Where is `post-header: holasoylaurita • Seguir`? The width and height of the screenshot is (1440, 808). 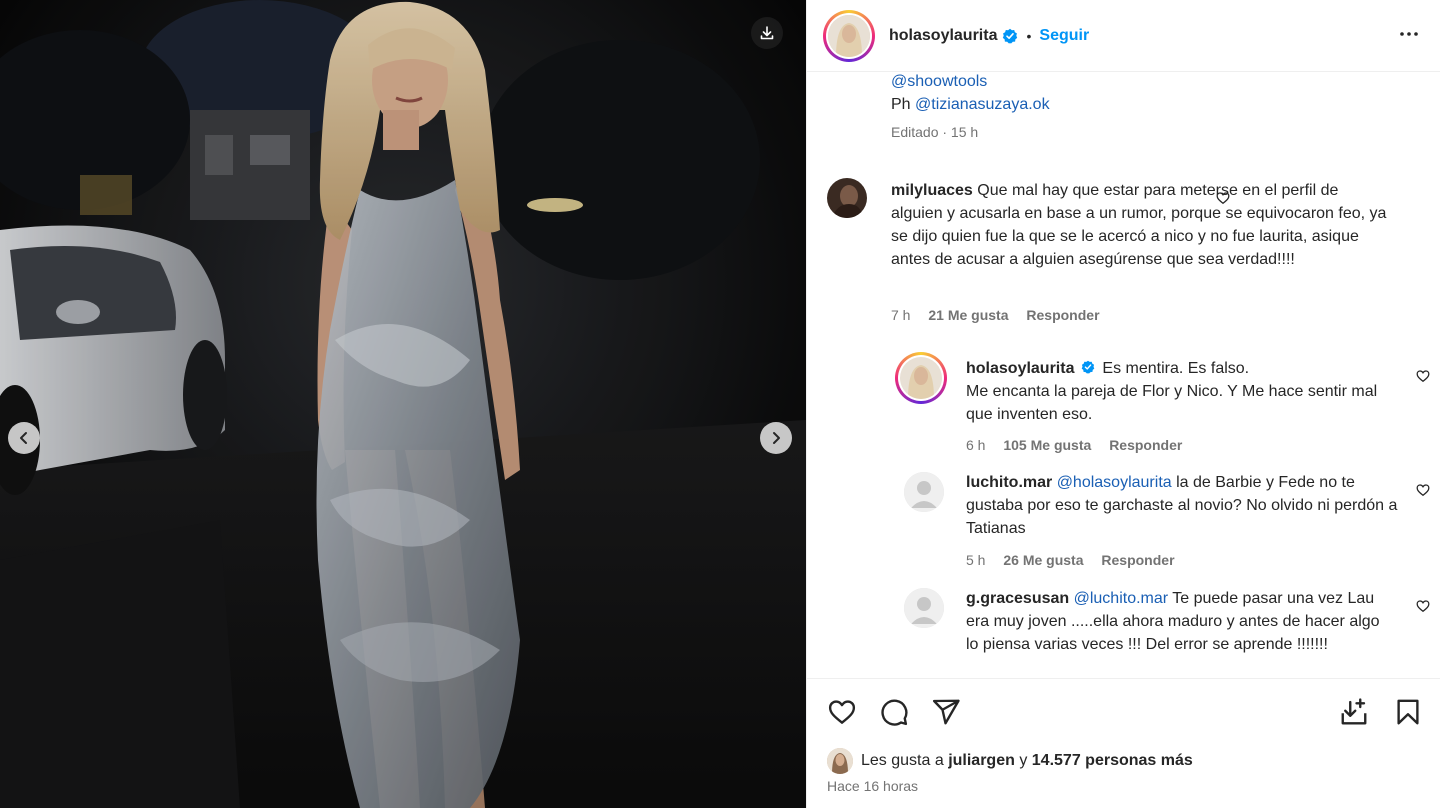 post-header: holasoylaurita • Seguir is located at coordinates (1123, 36).